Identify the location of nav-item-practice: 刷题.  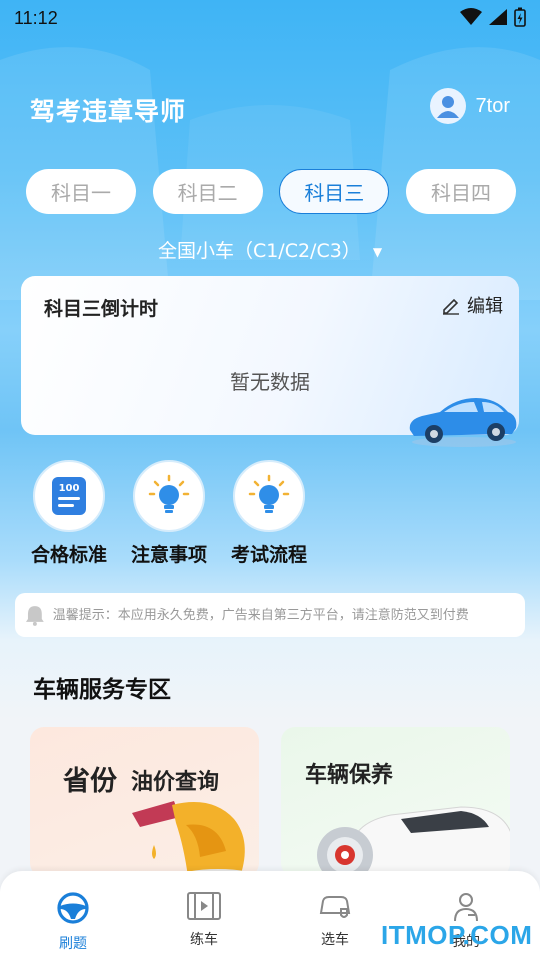
(73, 922).